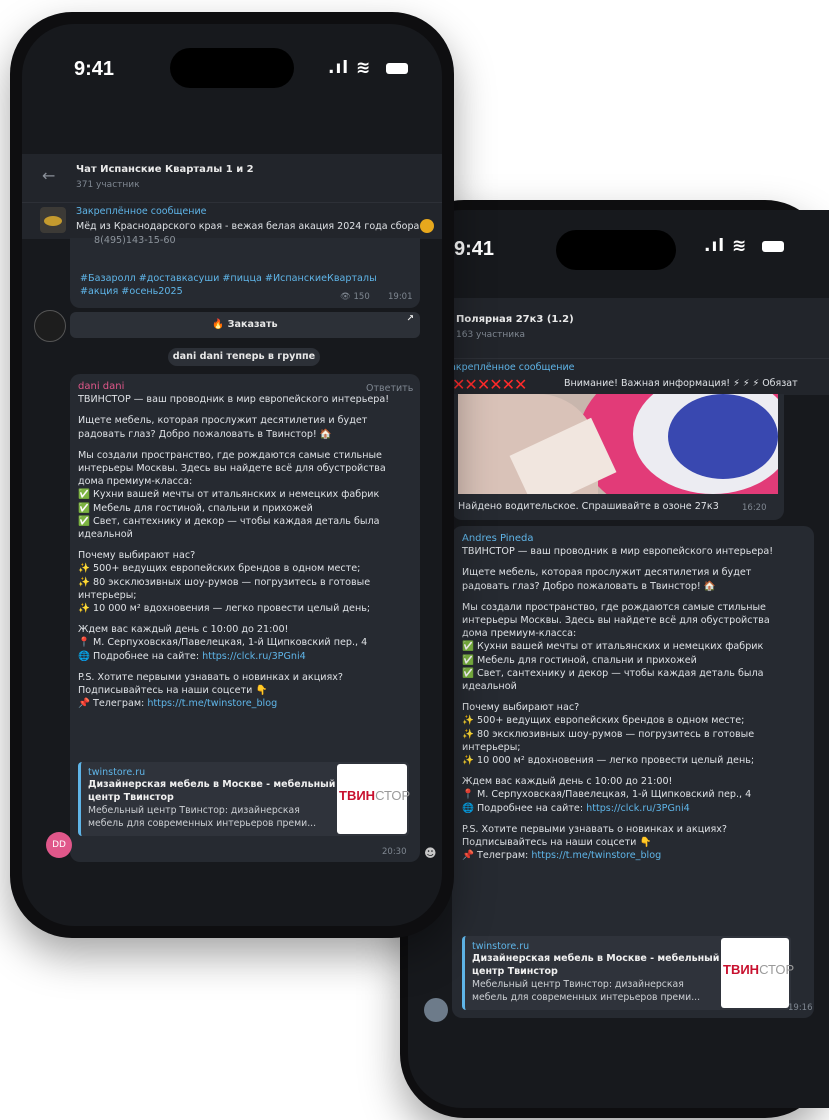 This screenshot has height=1120, width=829. What do you see at coordinates (468, 795) in the screenshot?
I see `location-pin-icon: 📍` at bounding box center [468, 795].